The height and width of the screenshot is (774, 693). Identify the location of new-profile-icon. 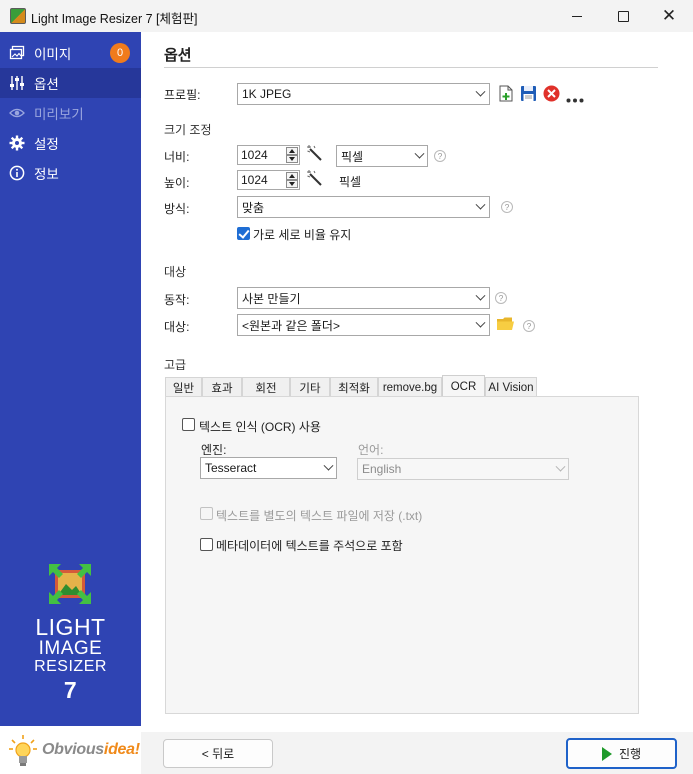
(506, 95).